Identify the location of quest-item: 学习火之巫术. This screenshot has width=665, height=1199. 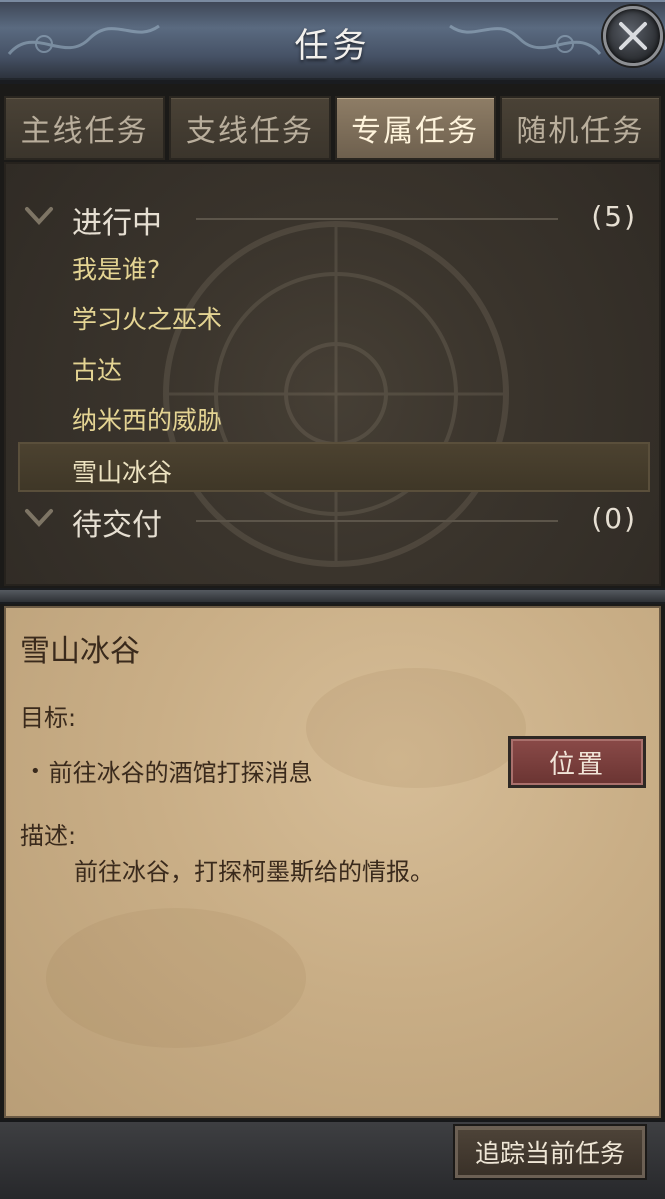
(147, 318).